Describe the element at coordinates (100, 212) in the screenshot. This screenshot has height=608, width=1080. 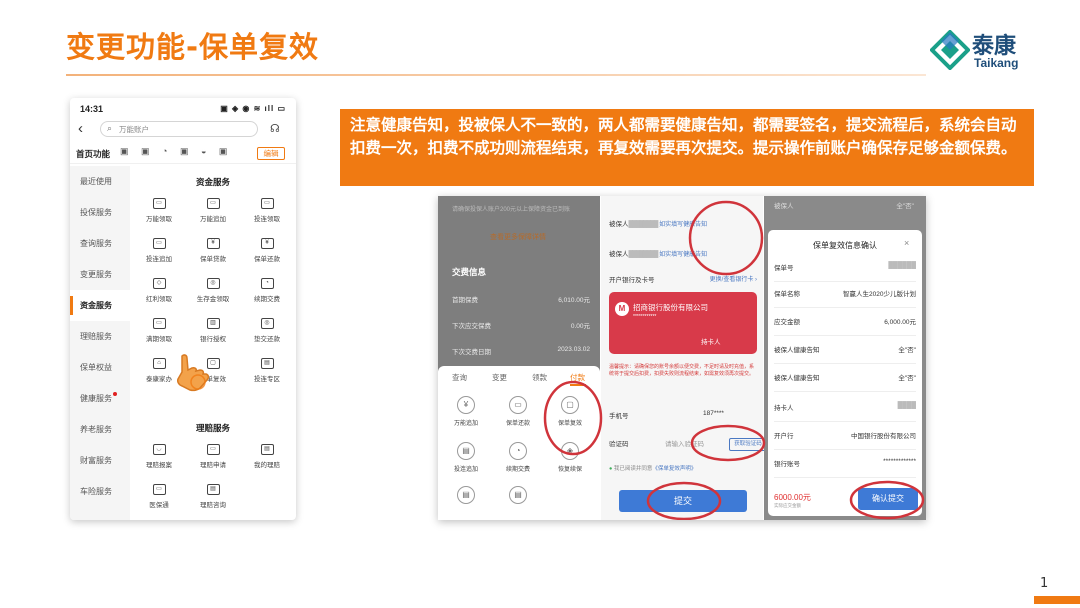
I see `sidebar-item-insure: 投保服务` at that location.